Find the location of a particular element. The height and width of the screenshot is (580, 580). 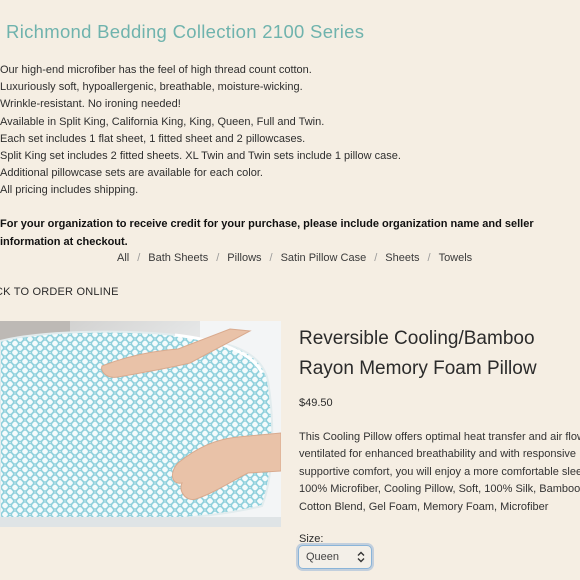

size-select: Queen is located at coordinates (335, 557).